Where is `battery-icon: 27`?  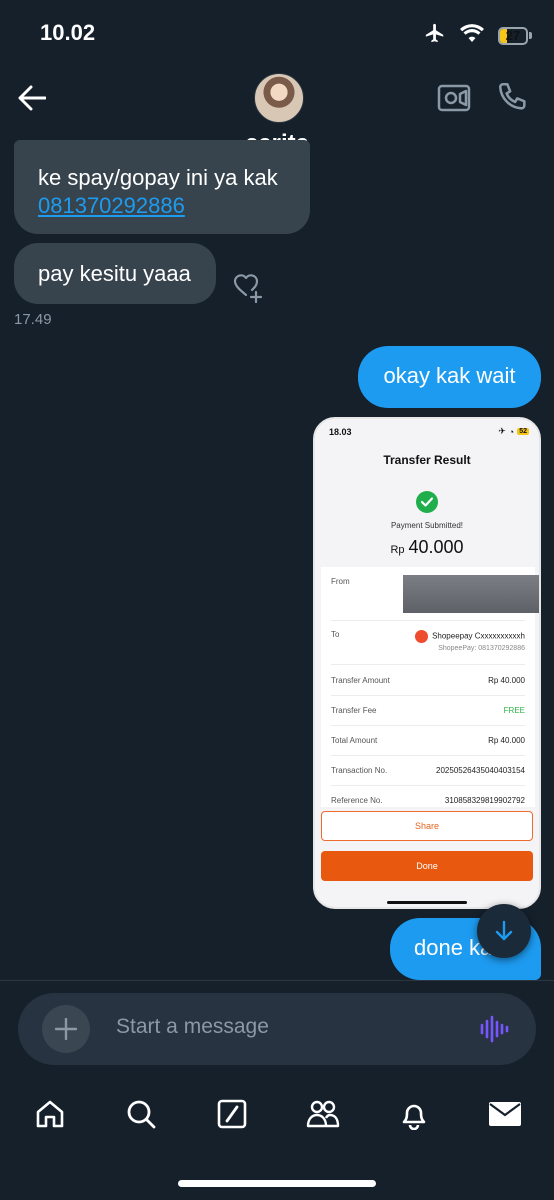
battery-icon: 27 is located at coordinates (515, 35).